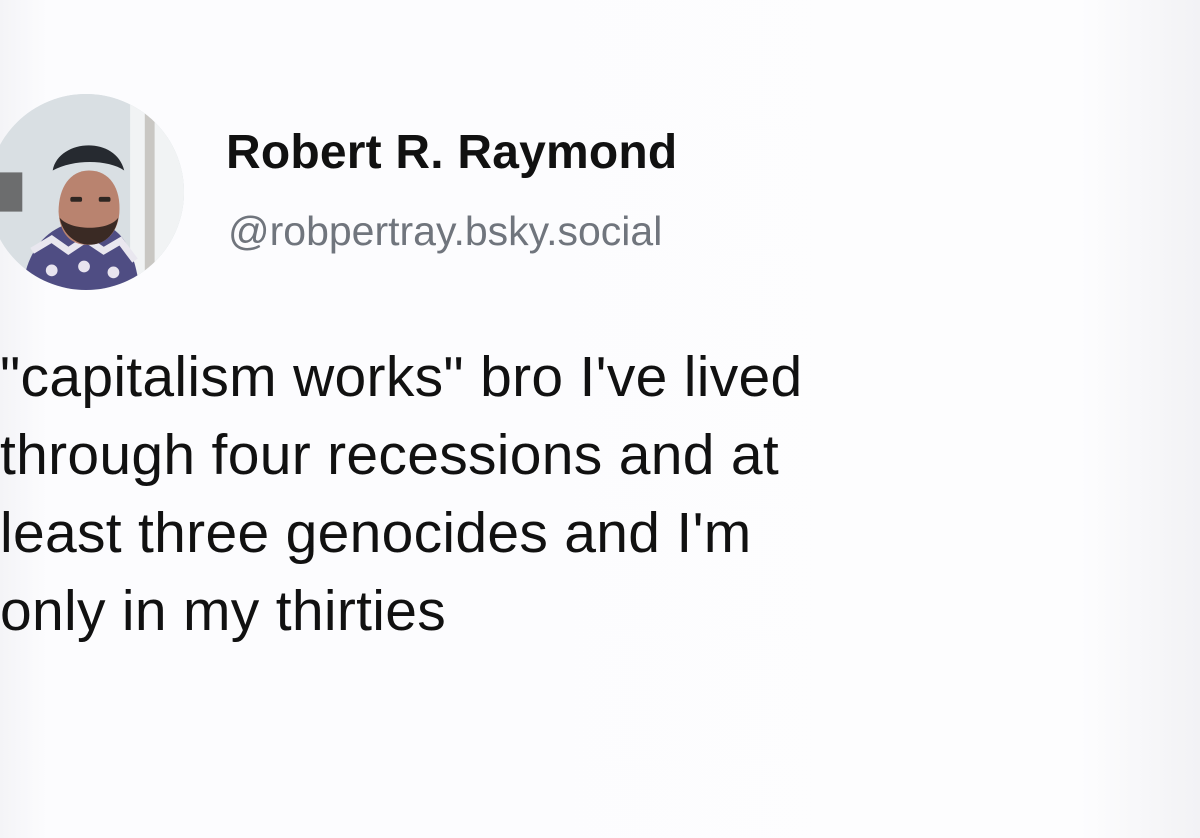  What do you see at coordinates (451, 153) in the screenshot?
I see `author-display-name: Robert R. Raymond` at bounding box center [451, 153].